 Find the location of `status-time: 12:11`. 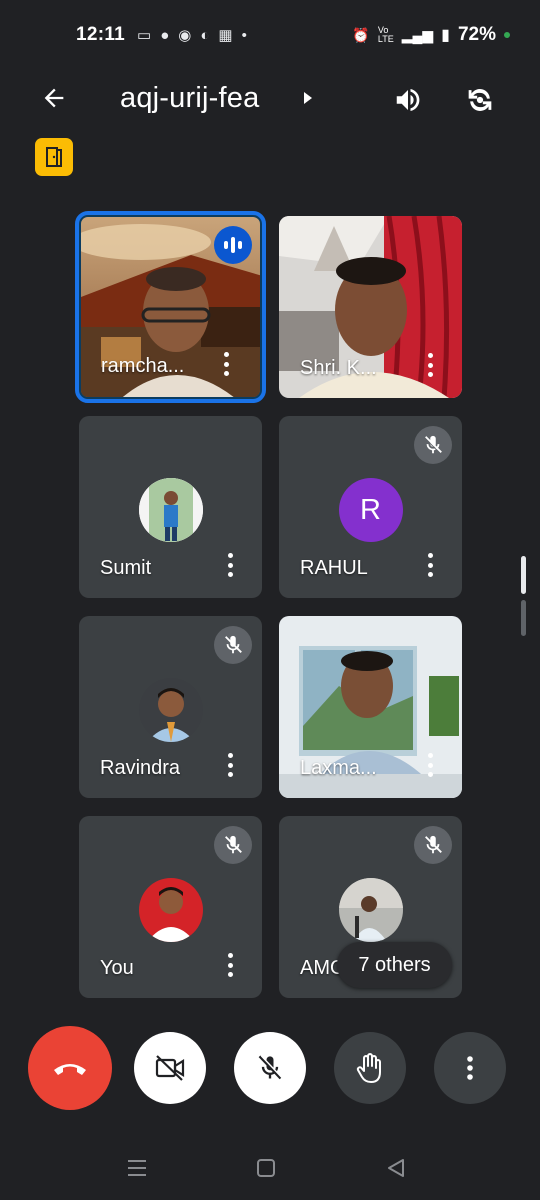

status-time: 12:11 is located at coordinates (101, 34).